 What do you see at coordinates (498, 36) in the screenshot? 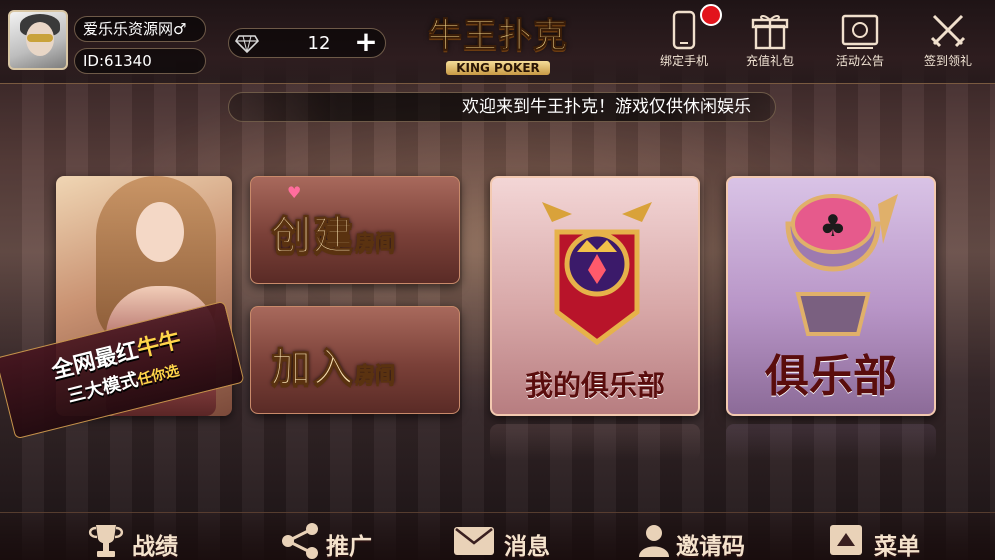
I see `logo-title: 牛王扑克` at bounding box center [498, 36].